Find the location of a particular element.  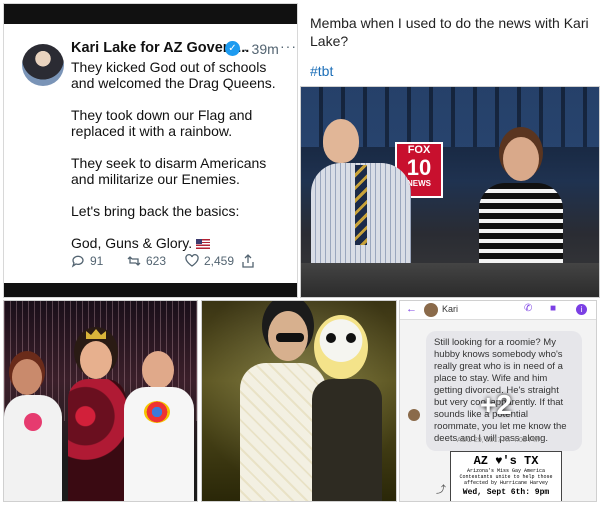

flyer-date: Wed, Sept 6th: 9pm is located at coordinates (506, 492).